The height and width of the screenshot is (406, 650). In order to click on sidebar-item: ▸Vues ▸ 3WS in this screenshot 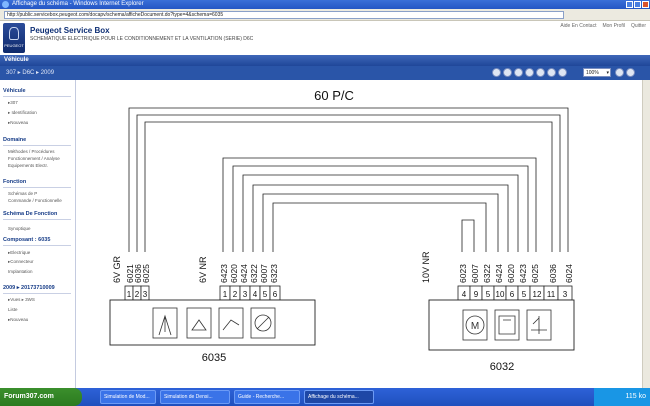, I will do `click(21, 300)`.